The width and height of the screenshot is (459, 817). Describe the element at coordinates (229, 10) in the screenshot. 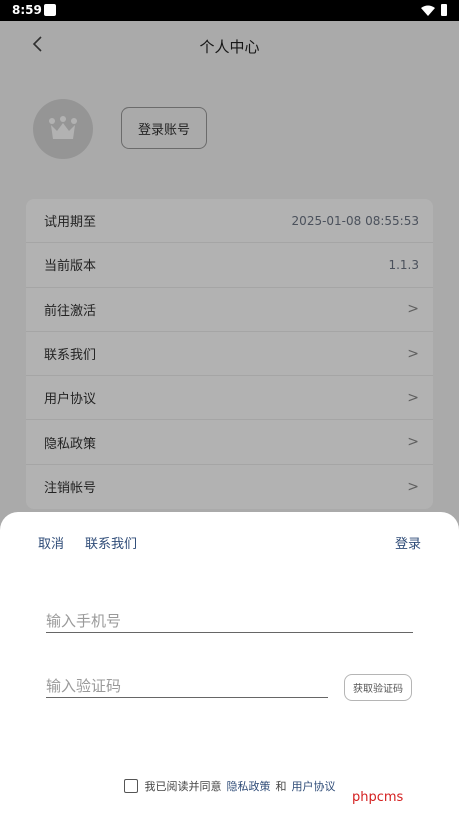

I see `status-bar: 8:59` at that location.